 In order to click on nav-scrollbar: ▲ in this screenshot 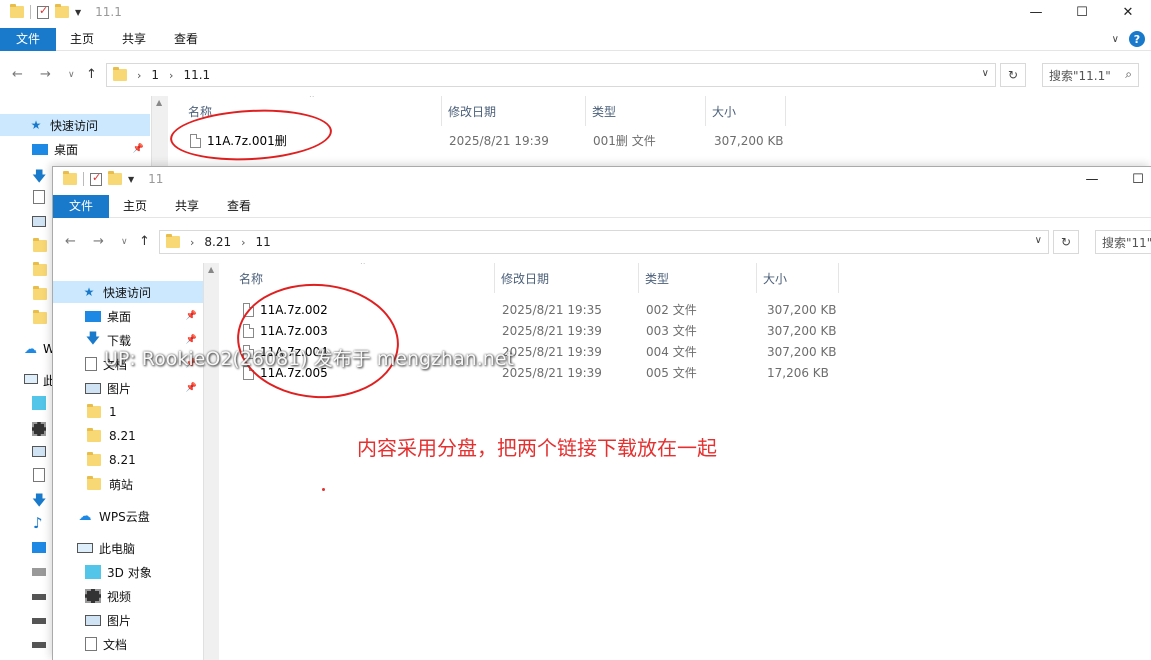, I will do `click(211, 461)`.